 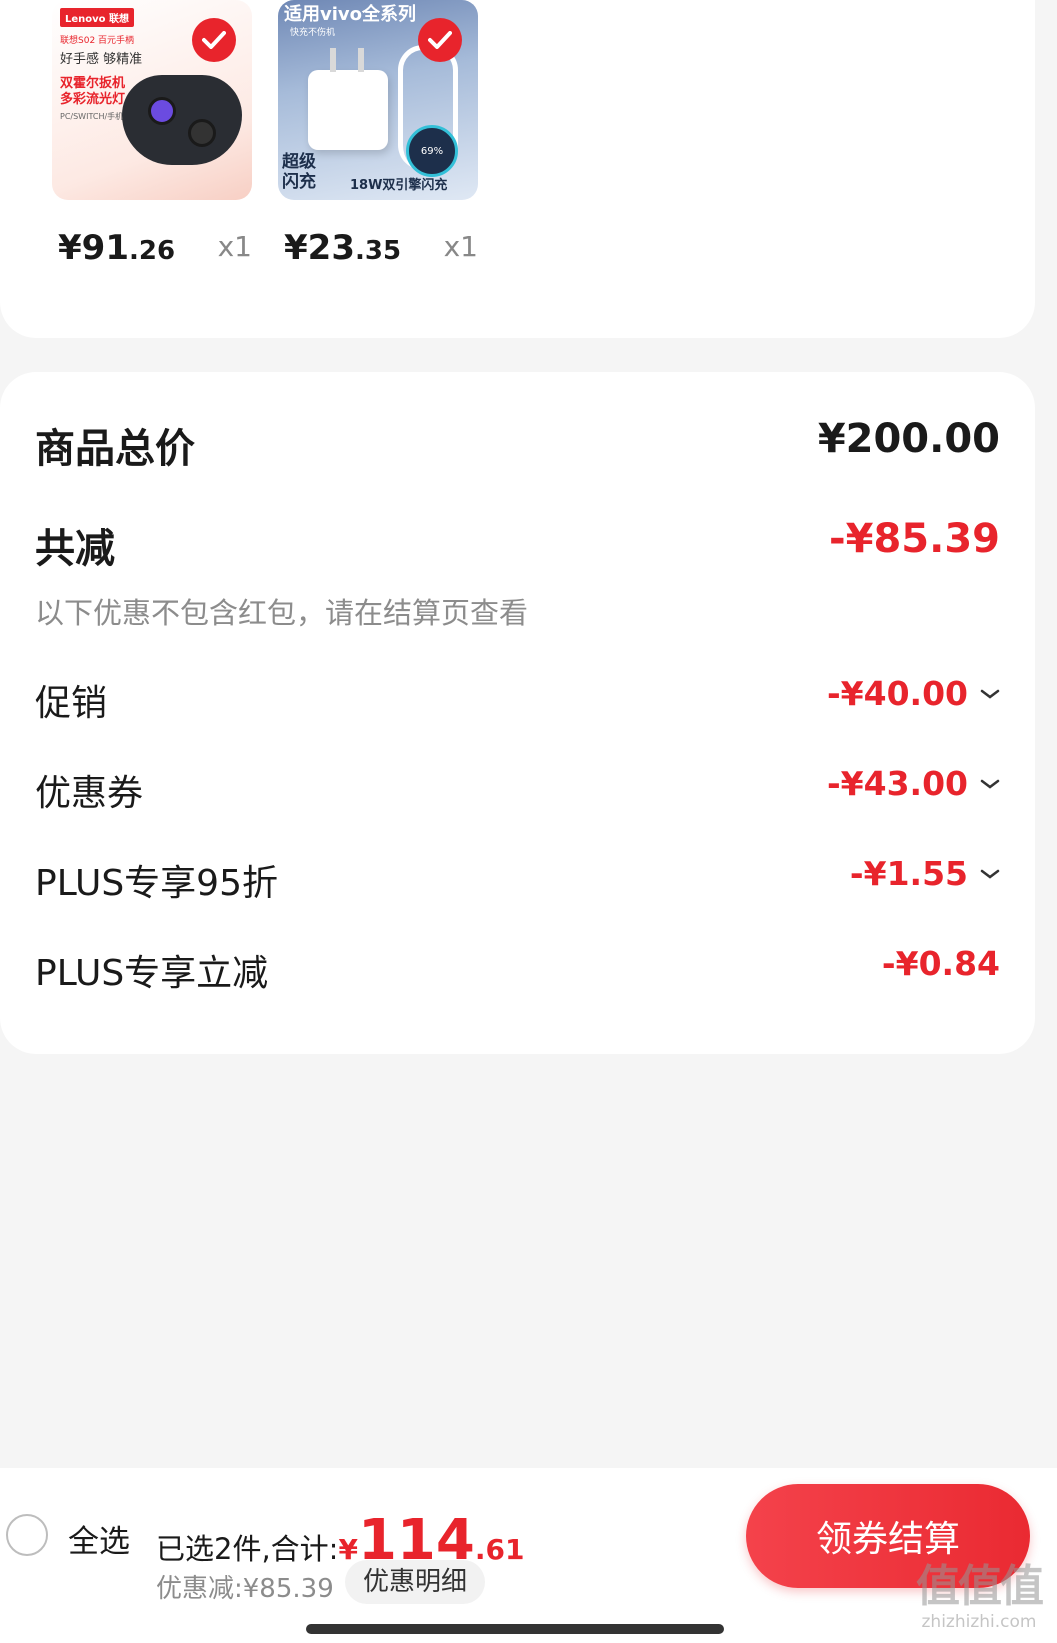 What do you see at coordinates (432, 151) in the screenshot?
I see `charge-gauge: 69%` at bounding box center [432, 151].